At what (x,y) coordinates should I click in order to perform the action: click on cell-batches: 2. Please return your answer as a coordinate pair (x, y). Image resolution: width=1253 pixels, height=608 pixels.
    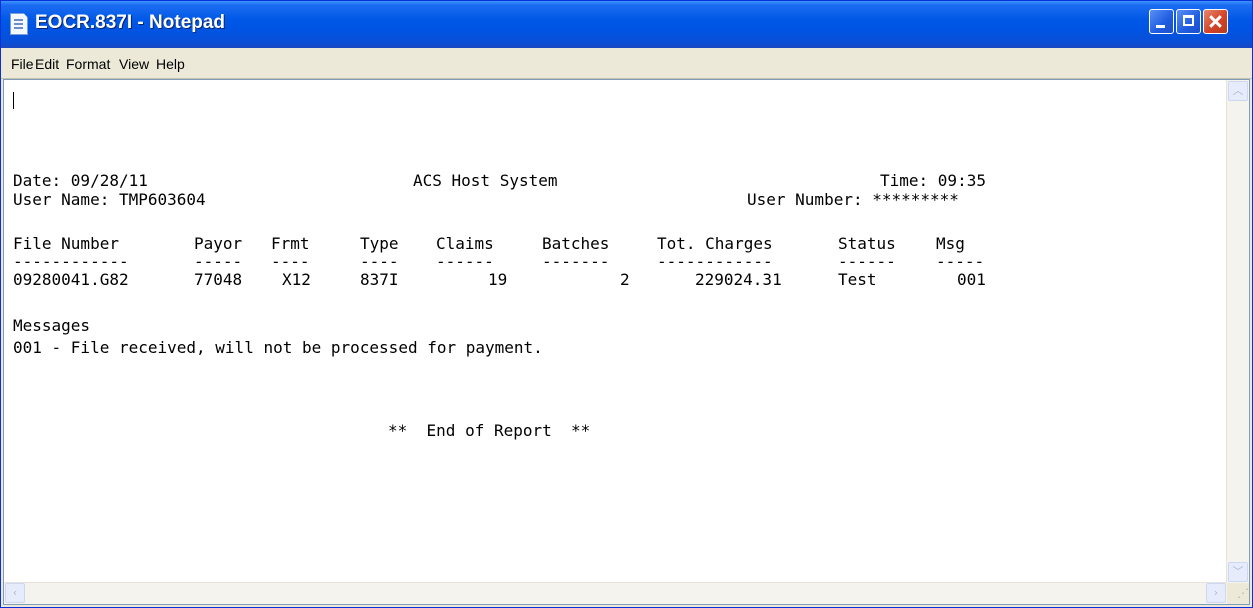
    Looking at the image, I should click on (625, 279).